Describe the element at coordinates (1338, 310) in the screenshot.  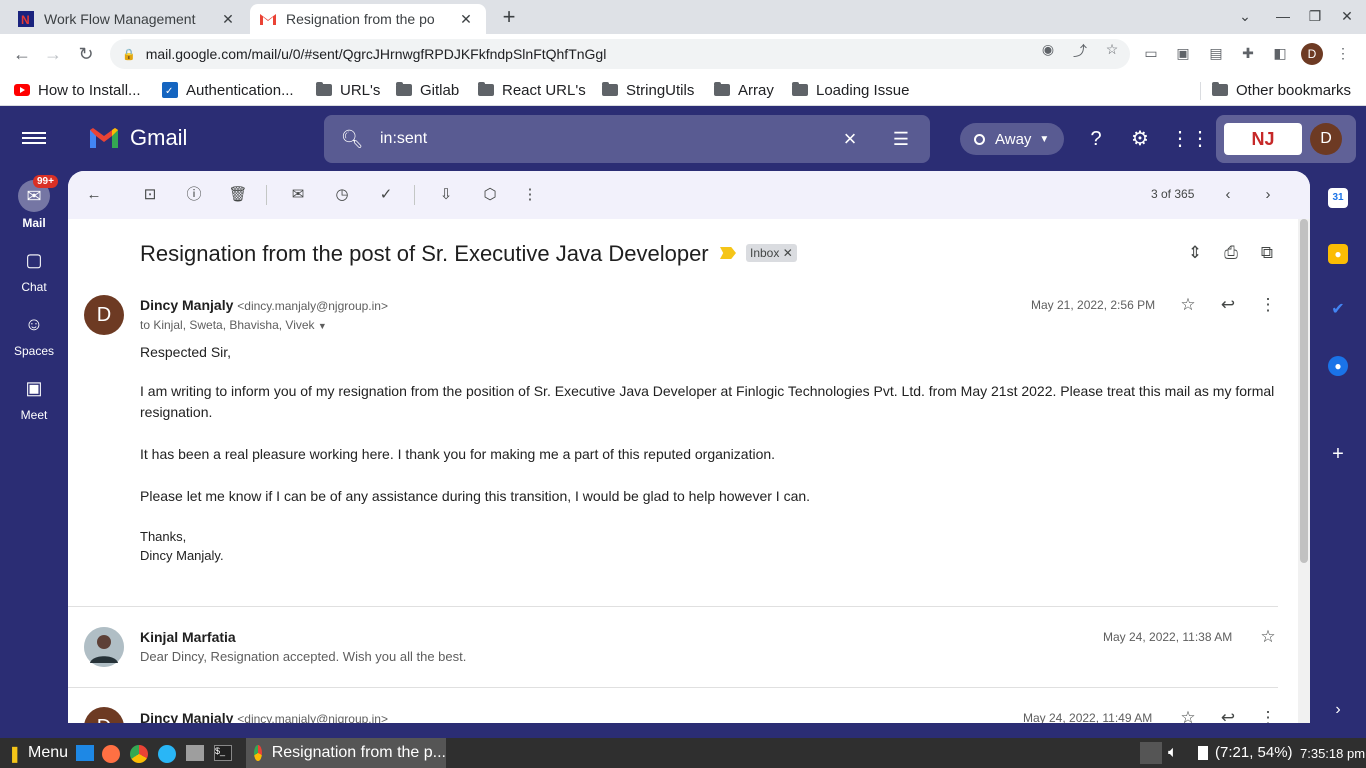
I see `tasks-icon: ✔` at that location.